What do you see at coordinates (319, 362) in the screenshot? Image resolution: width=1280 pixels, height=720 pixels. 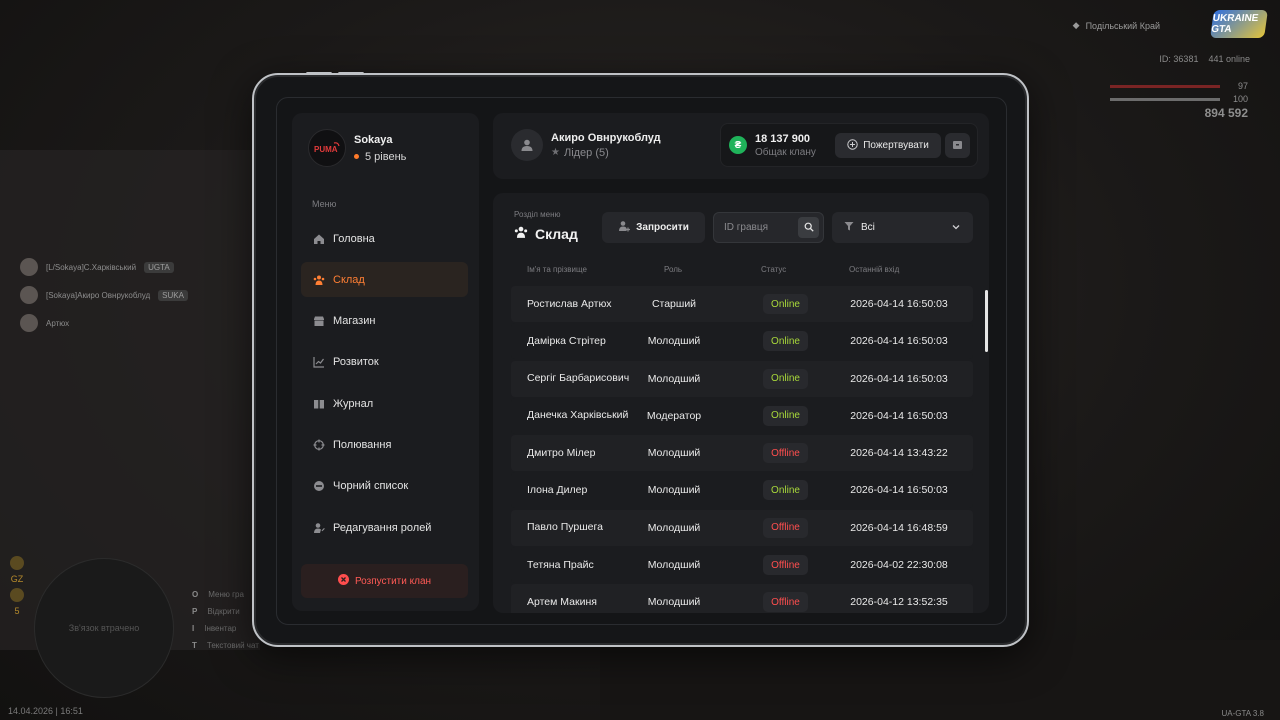 I see `chart-icon` at bounding box center [319, 362].